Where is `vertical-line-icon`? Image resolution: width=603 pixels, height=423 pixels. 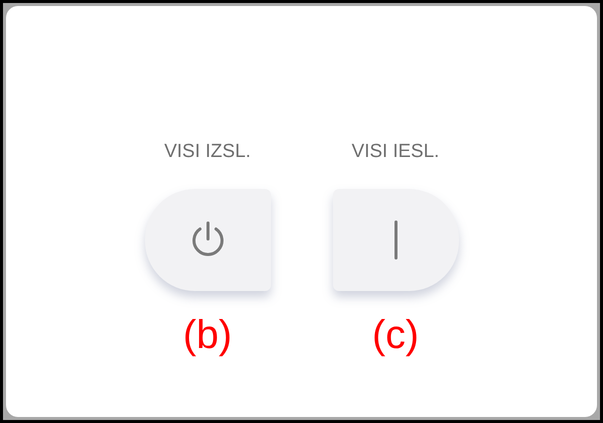
vertical-line-icon is located at coordinates (395, 240).